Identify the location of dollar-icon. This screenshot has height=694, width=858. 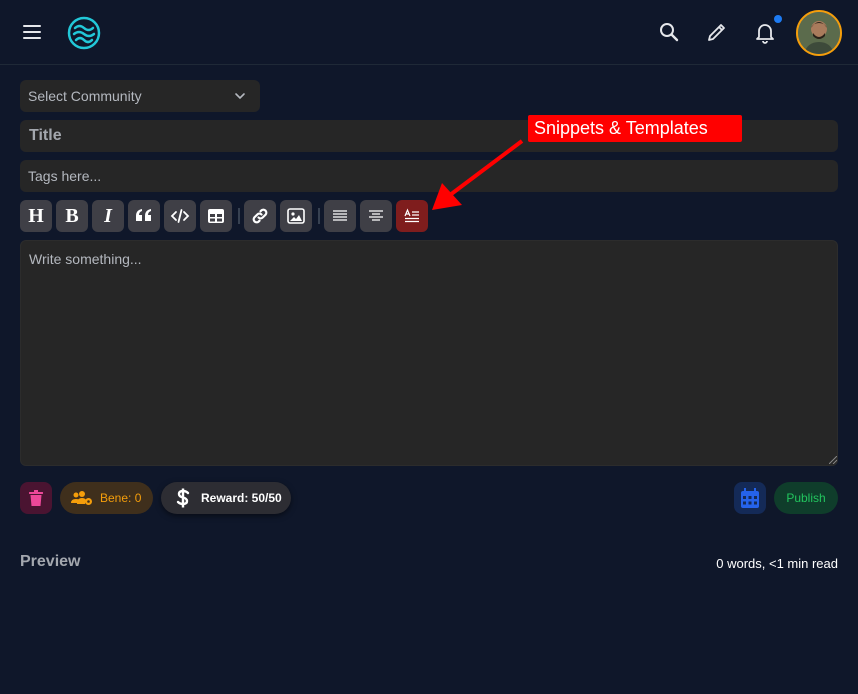
(183, 498).